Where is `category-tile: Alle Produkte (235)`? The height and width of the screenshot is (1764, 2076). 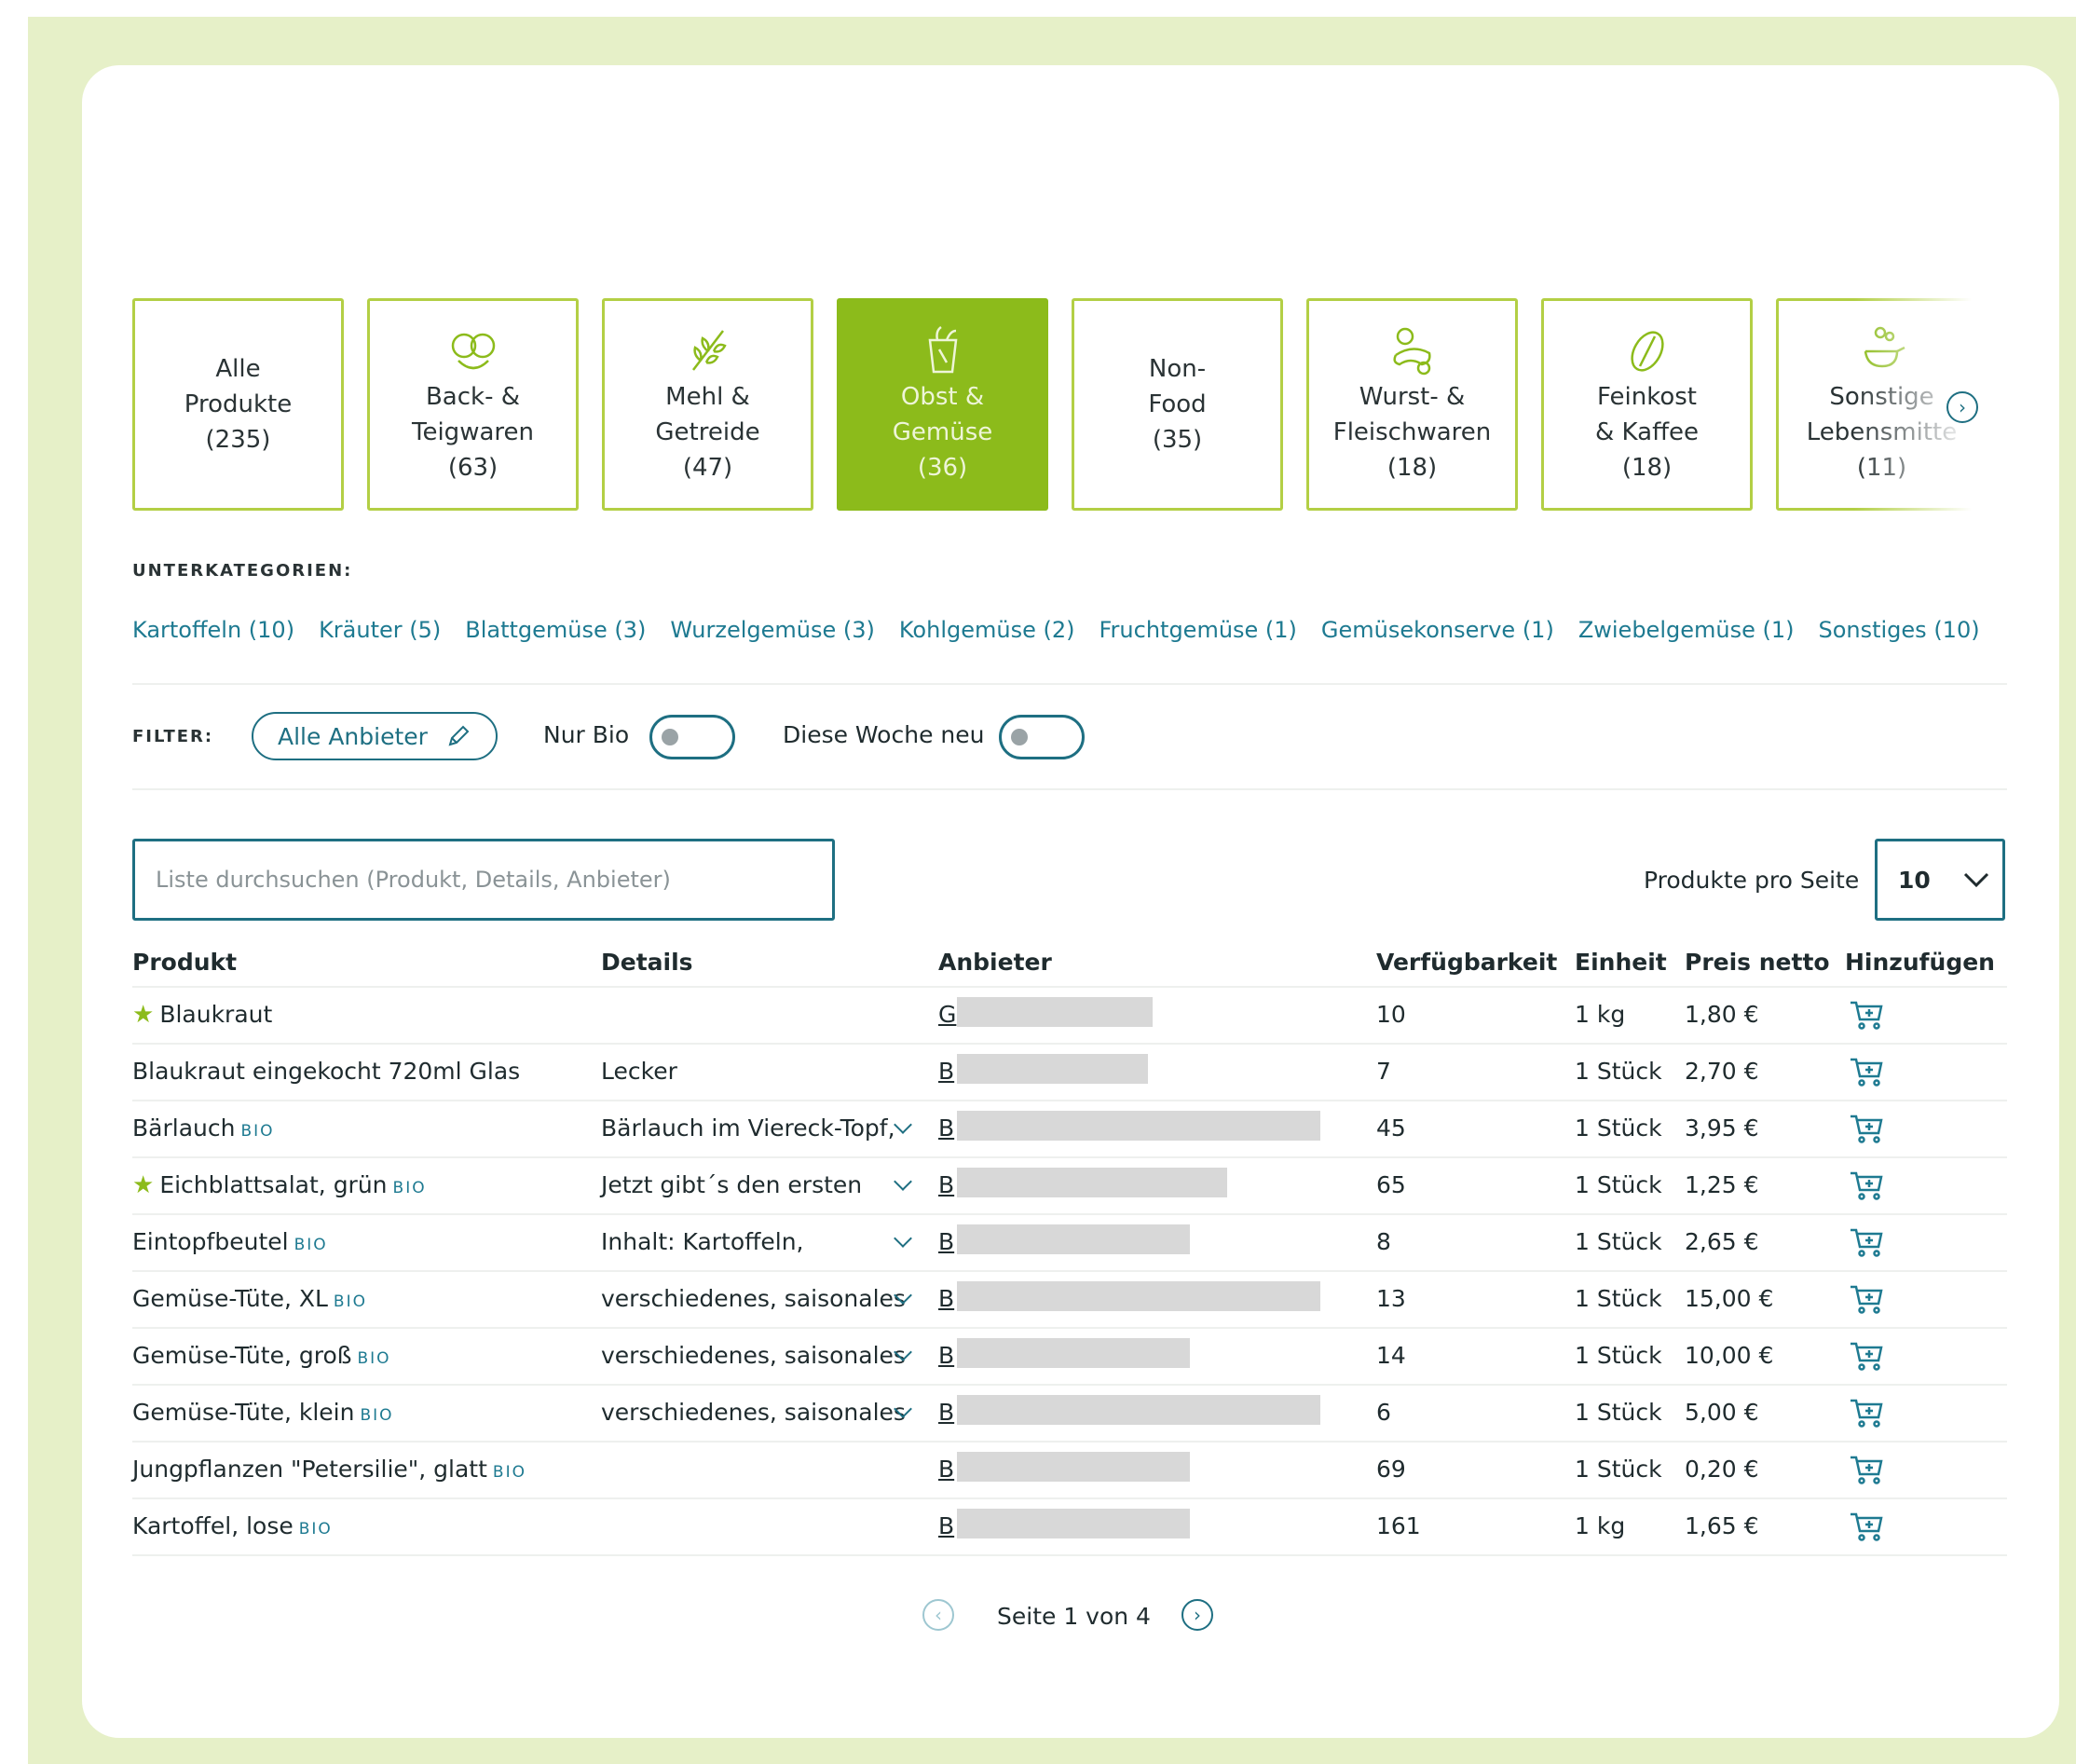 category-tile: Alle Produkte (235) is located at coordinates (238, 405).